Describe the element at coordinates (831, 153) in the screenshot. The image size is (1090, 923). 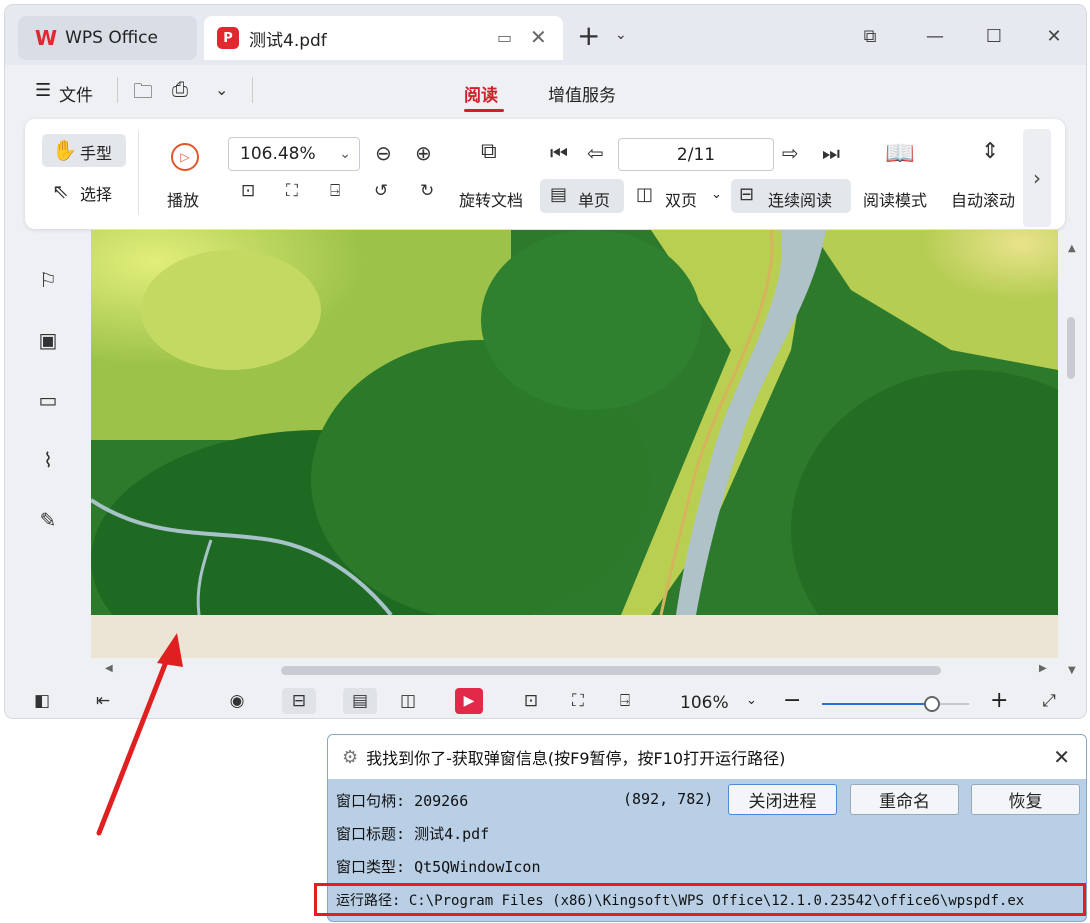
I see `last-page-icon: ⏭` at that location.